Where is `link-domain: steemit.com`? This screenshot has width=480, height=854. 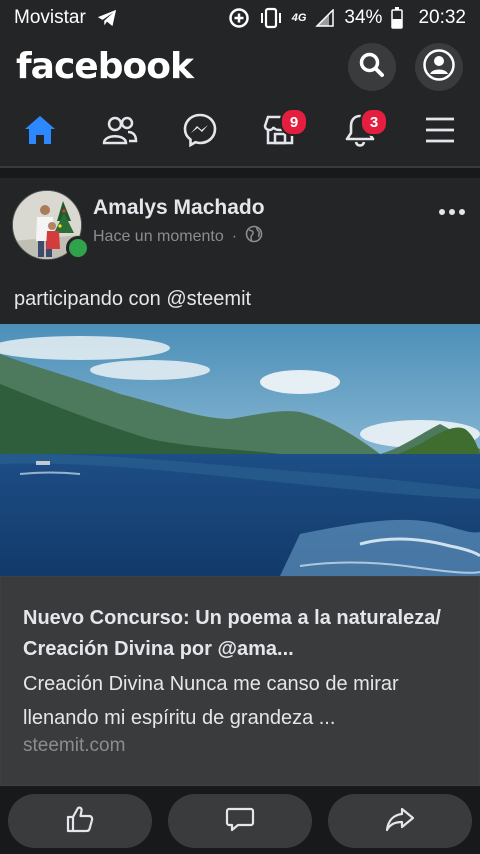
link-domain: steemit.com is located at coordinates (74, 745).